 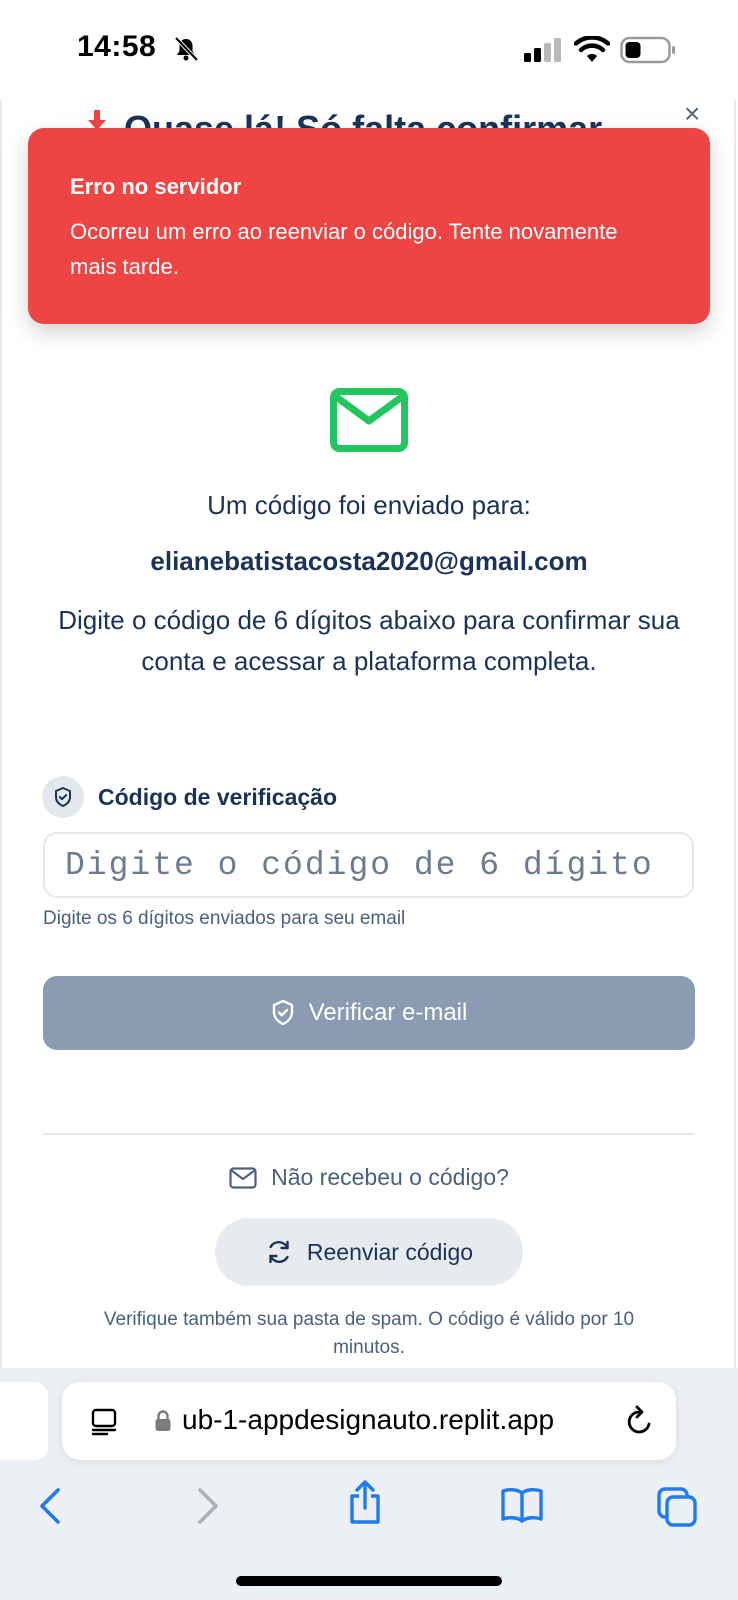 I want to click on reload-icon, so click(x=640, y=1421).